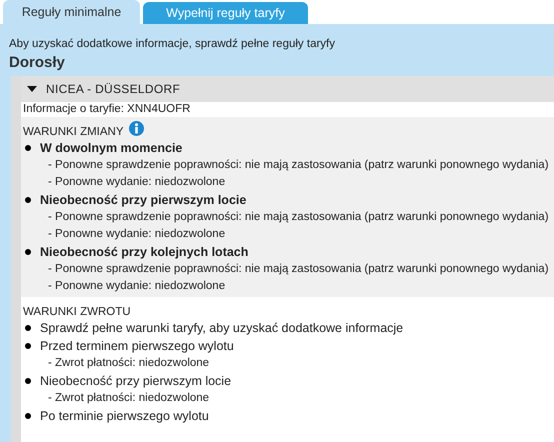 The width and height of the screenshot is (554, 442). Describe the element at coordinates (137, 346) in the screenshot. I see `rule-item: Przed terminem pierwszego wylotu` at that location.